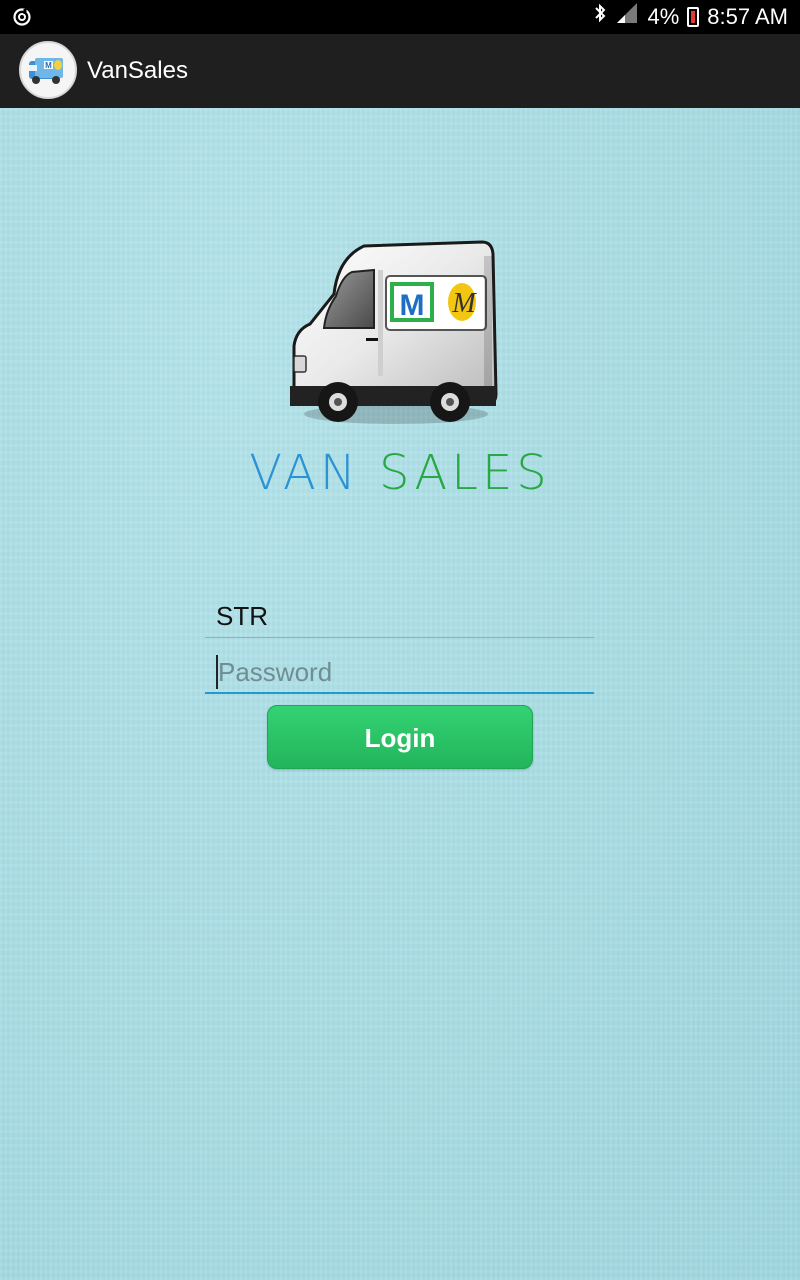  Describe the element at coordinates (600, 17) in the screenshot. I see `bluetooth-icon` at that location.